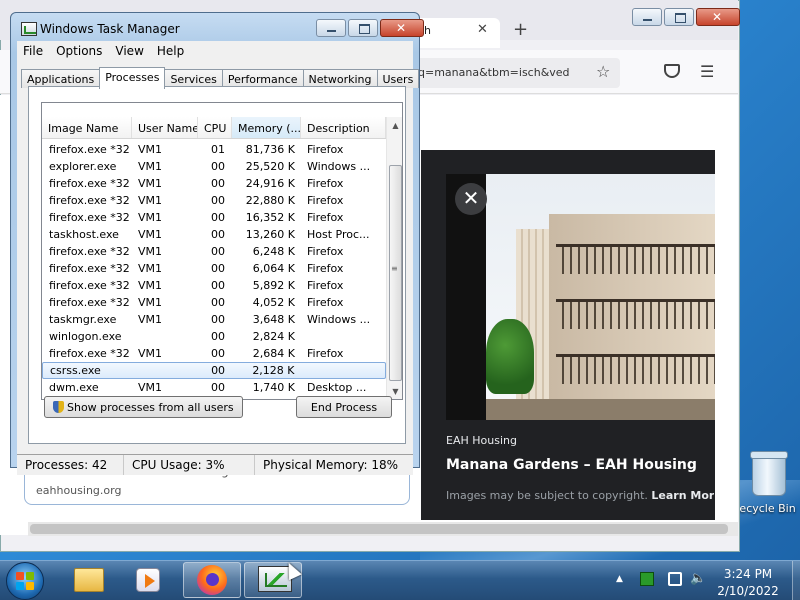 The image size is (800, 600). What do you see at coordinates (87, 127) in the screenshot?
I see `column-image-name: Image Name` at bounding box center [87, 127].